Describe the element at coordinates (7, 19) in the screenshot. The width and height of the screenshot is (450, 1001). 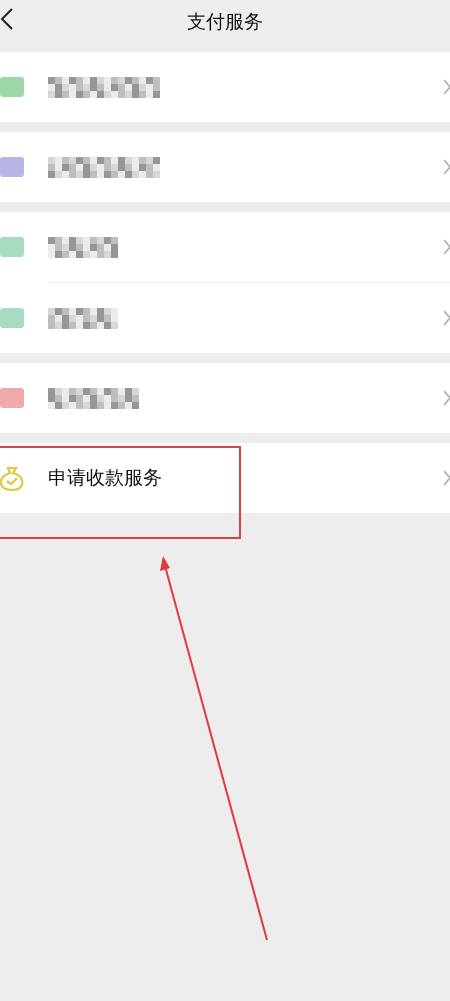
I see `back-icon` at that location.